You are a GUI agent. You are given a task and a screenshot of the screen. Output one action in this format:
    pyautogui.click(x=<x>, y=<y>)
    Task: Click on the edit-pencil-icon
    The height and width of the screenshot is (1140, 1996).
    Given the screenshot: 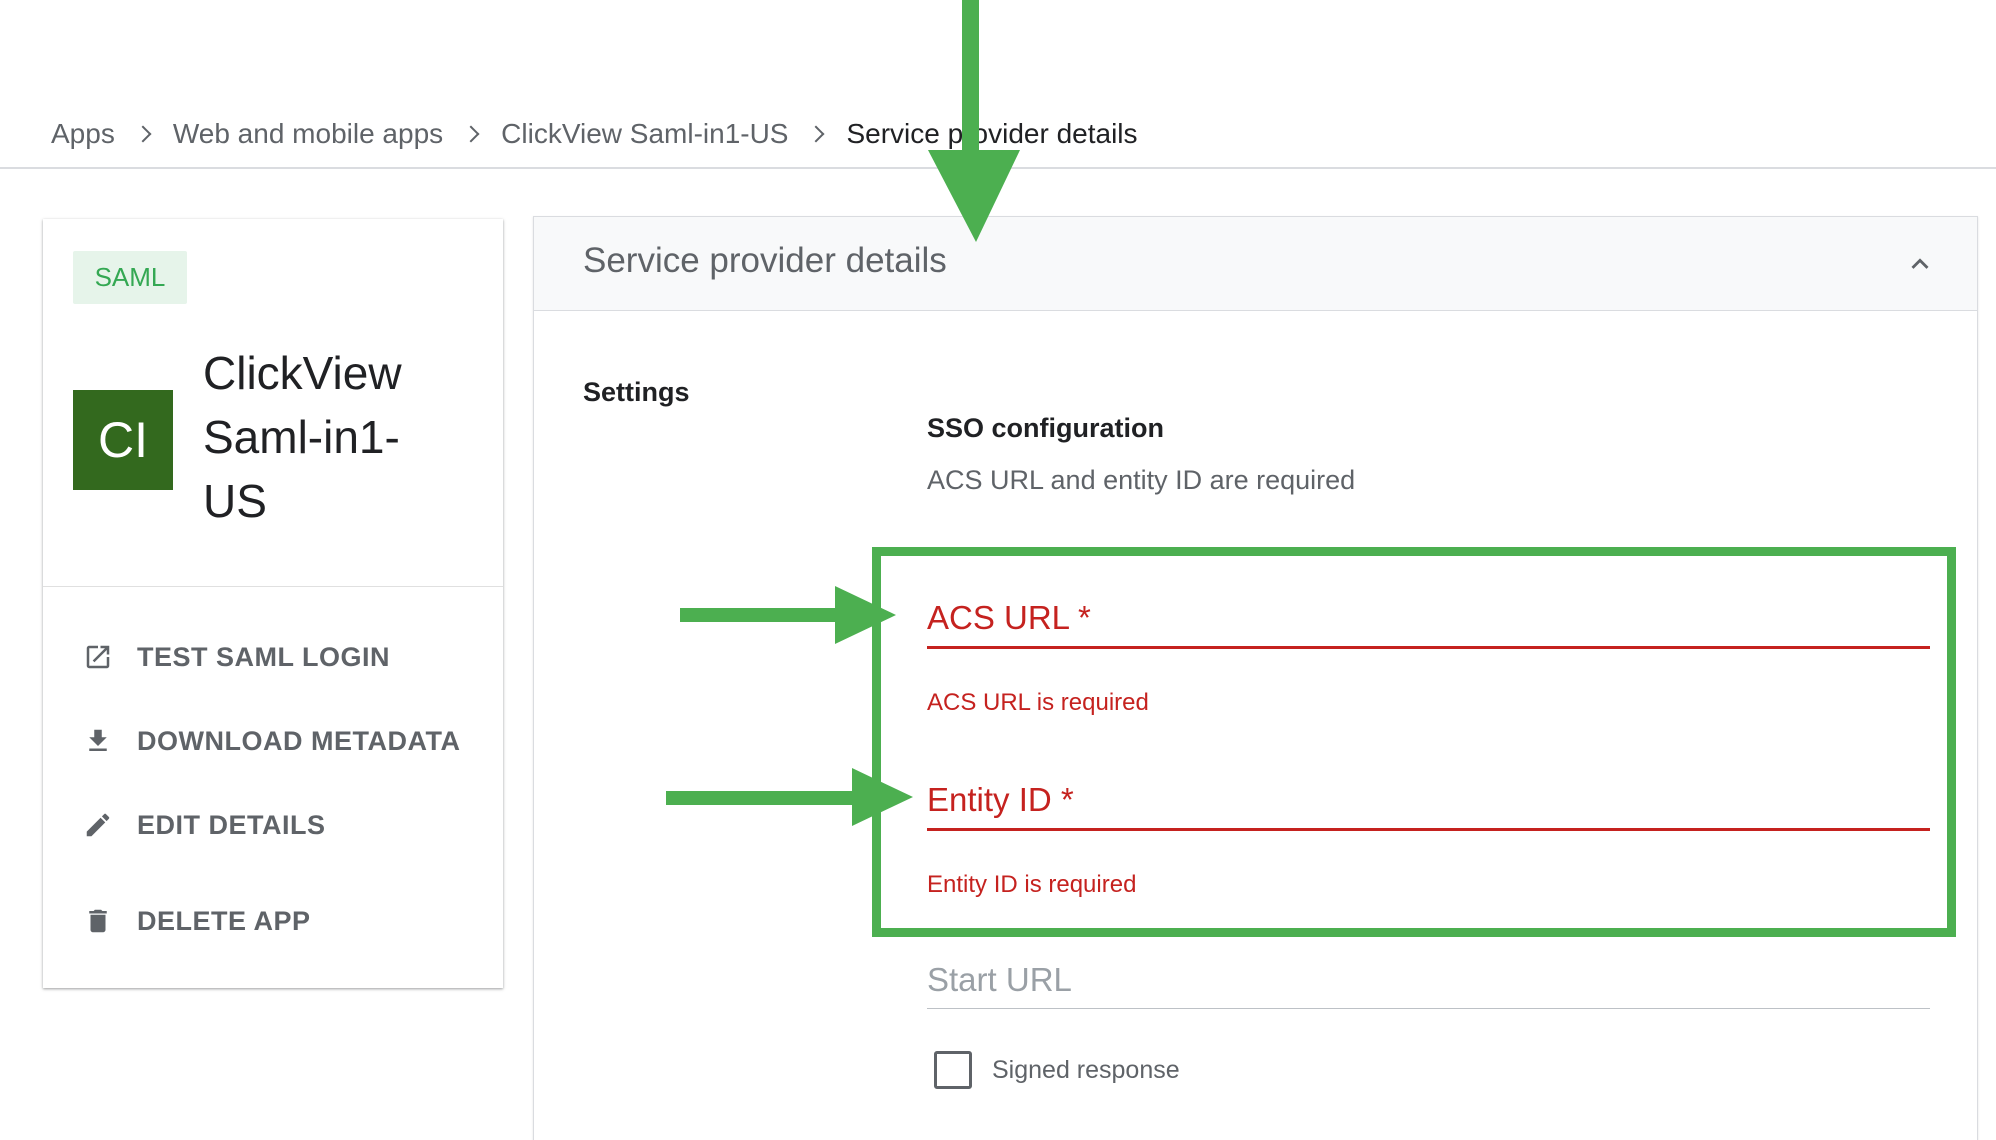 What is the action you would take?
    pyautogui.click(x=98, y=825)
    